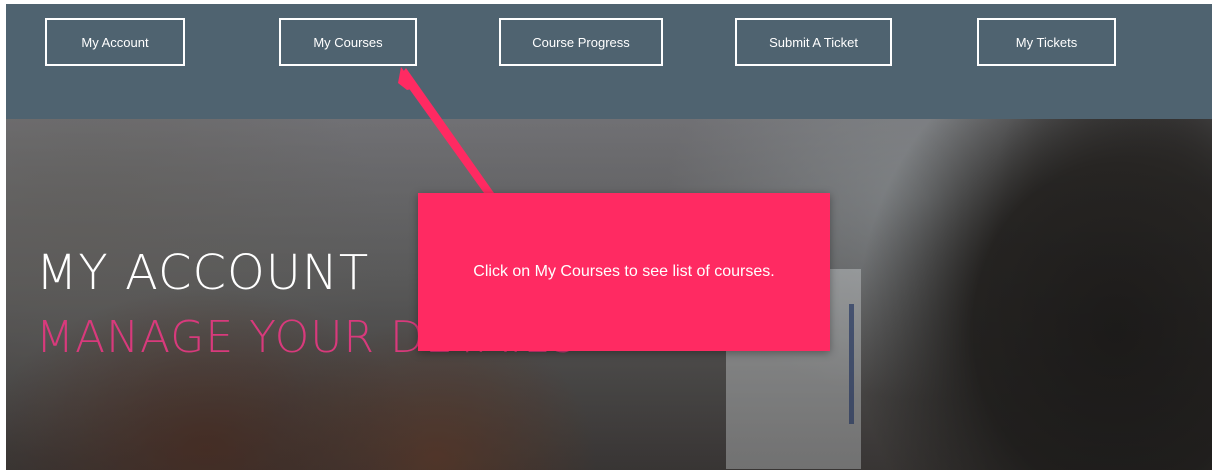 This screenshot has height=470, width=1212. I want to click on nav-button-my-tickets: My Tickets, so click(1046, 42).